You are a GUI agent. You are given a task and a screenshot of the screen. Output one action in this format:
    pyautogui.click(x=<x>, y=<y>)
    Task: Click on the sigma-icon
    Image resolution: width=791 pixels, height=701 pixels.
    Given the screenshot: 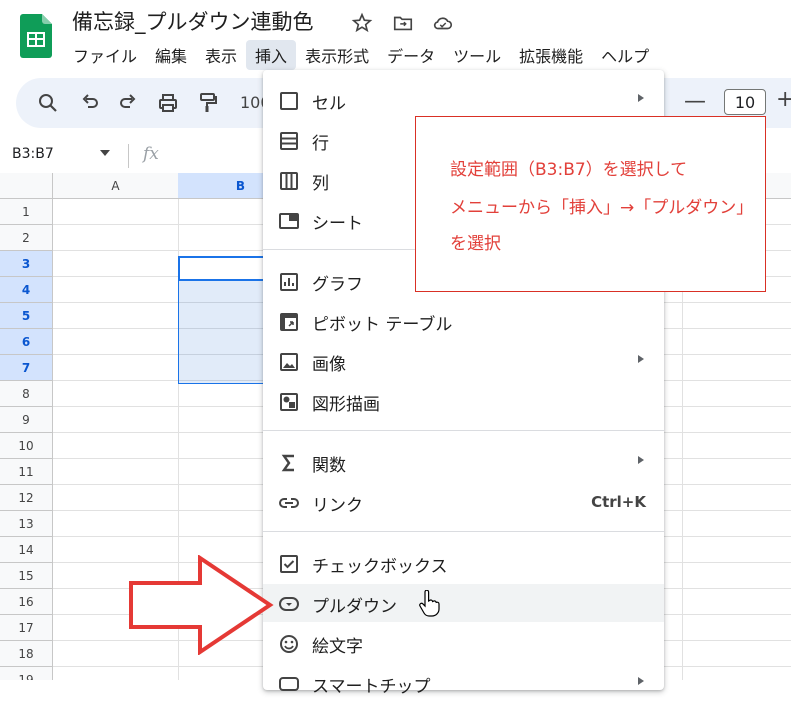 What is the action you would take?
    pyautogui.click(x=287, y=463)
    